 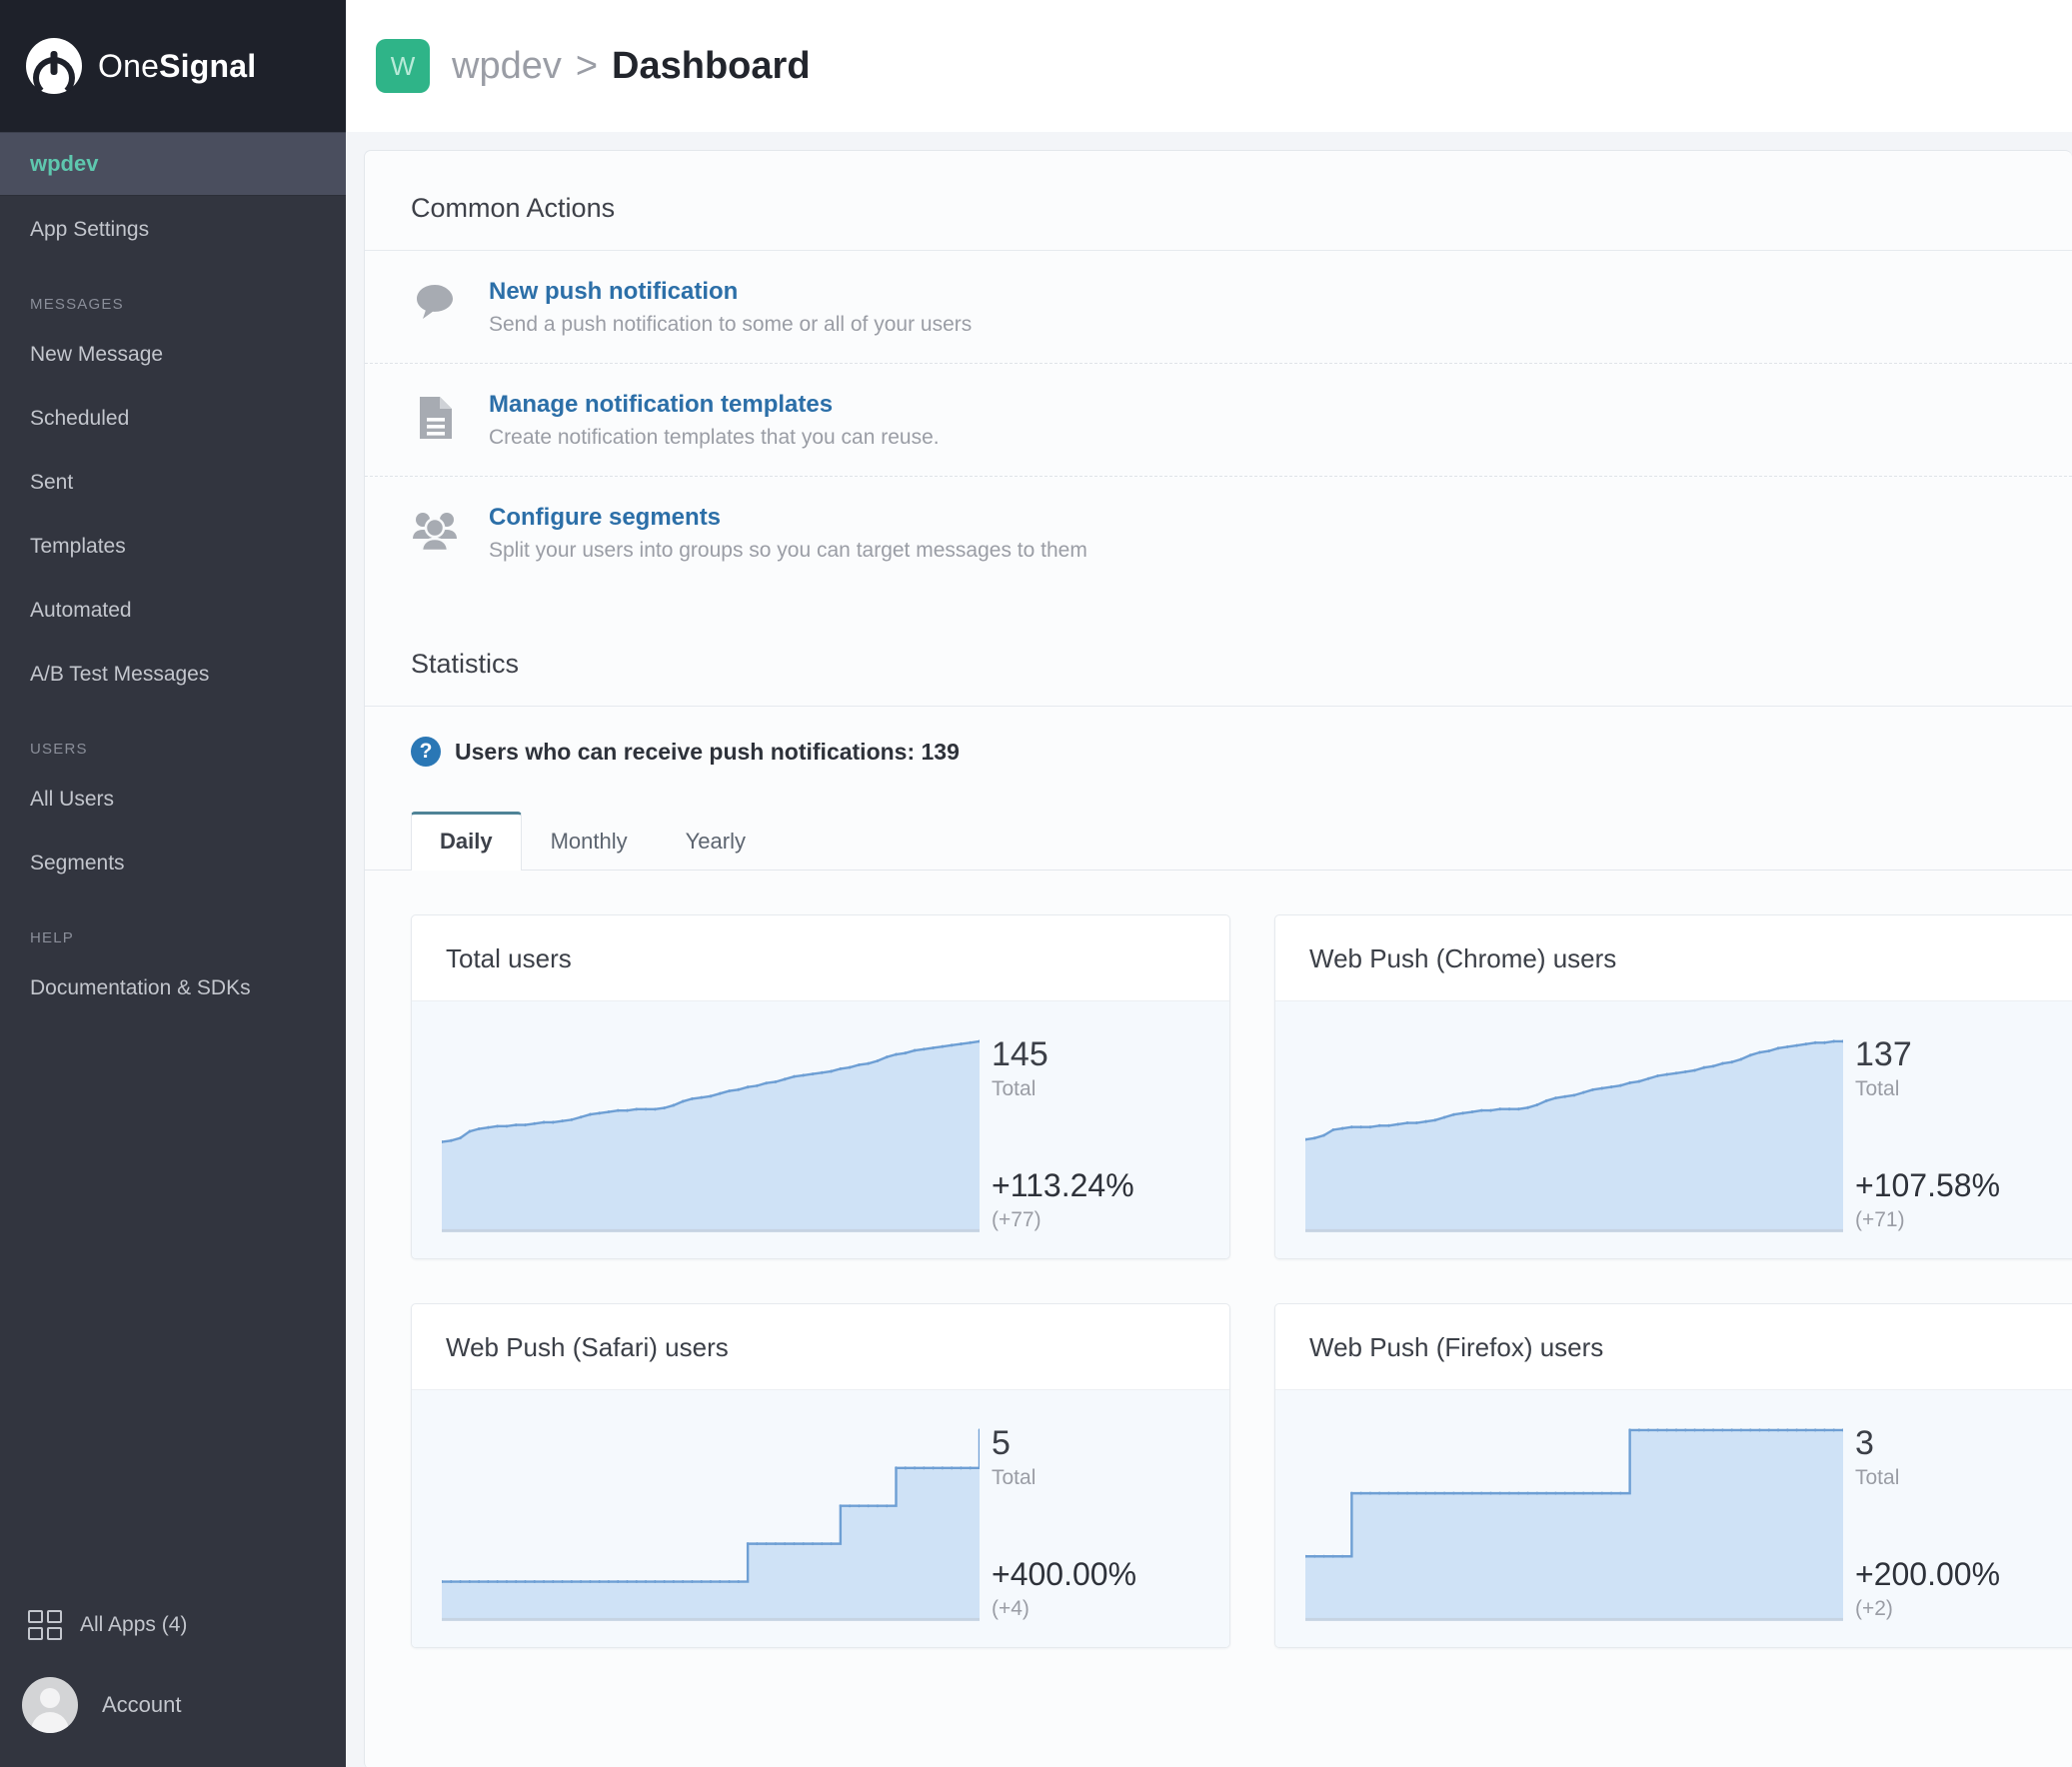 I want to click on sparkline-firefox-users, so click(x=1559, y=1518).